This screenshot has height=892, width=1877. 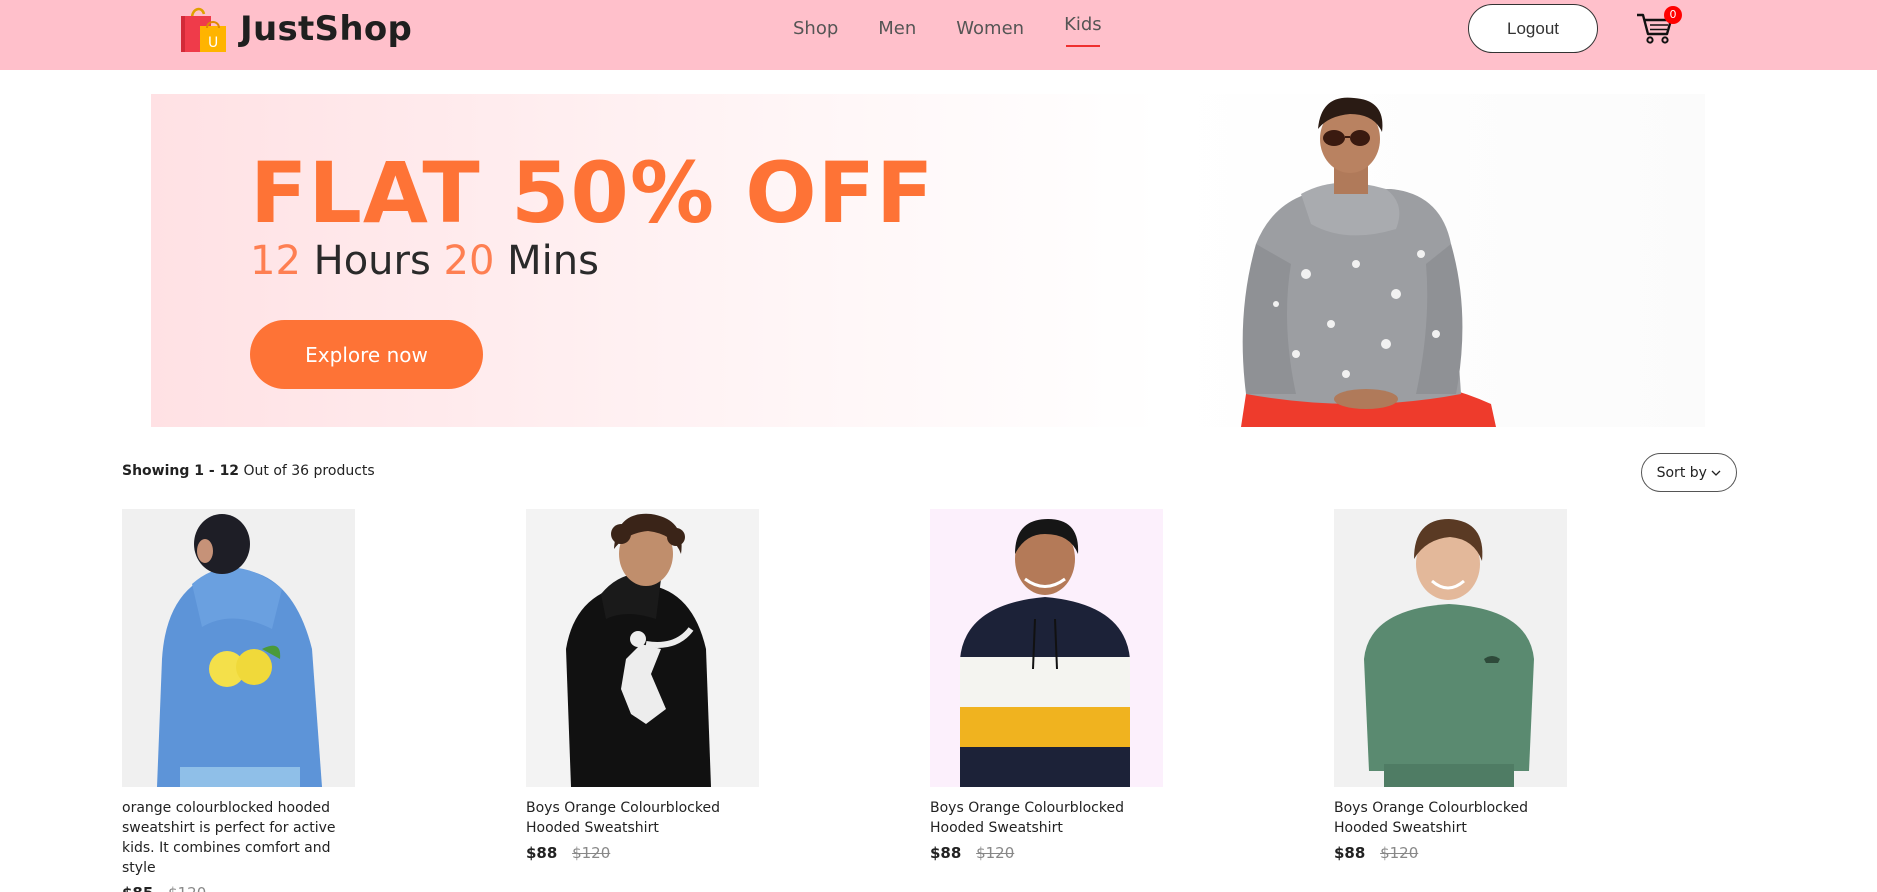 I want to click on banner-model-image, so click(x=1368, y=262).